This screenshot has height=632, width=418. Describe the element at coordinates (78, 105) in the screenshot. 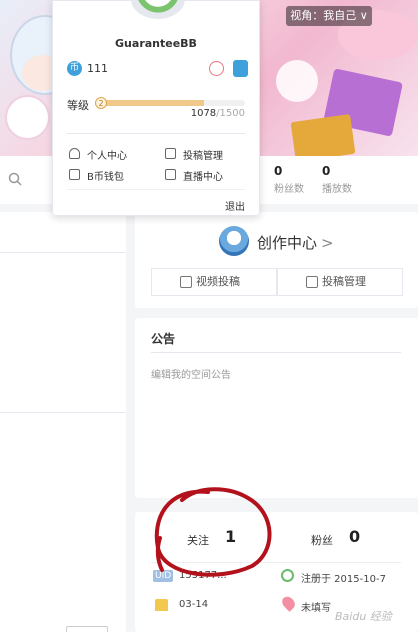

I see `level-label: 等级` at that location.